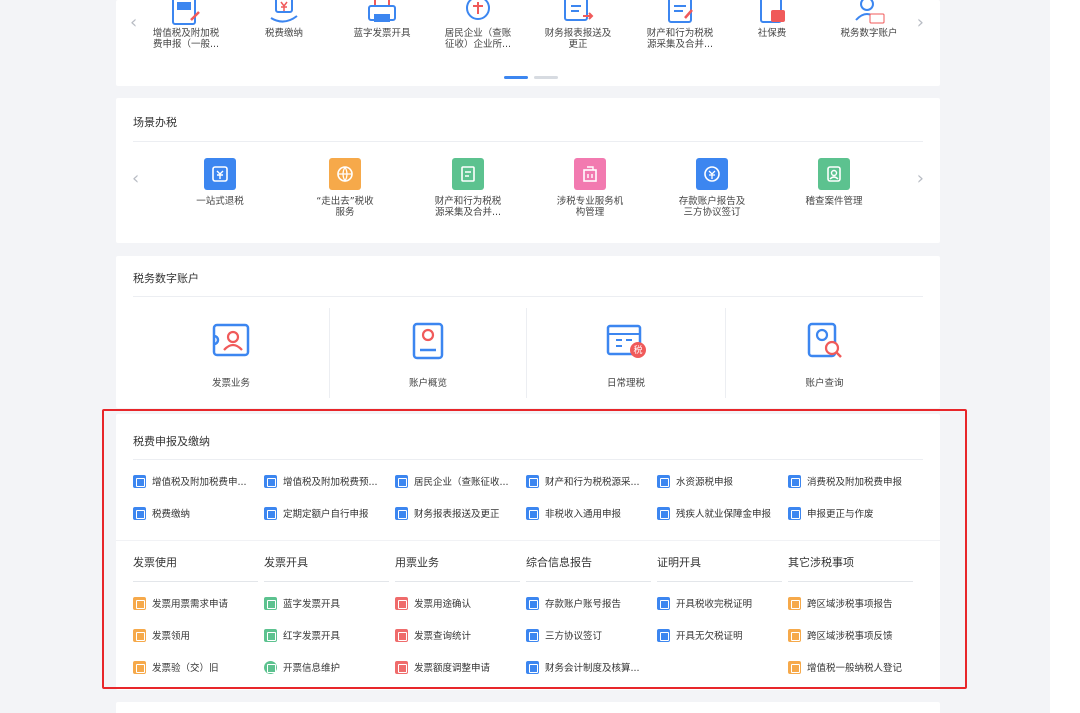 The height and width of the screenshot is (713, 1080). What do you see at coordinates (231, 351) in the screenshot?
I see `account-item-invoice-business: 发票业务` at bounding box center [231, 351].